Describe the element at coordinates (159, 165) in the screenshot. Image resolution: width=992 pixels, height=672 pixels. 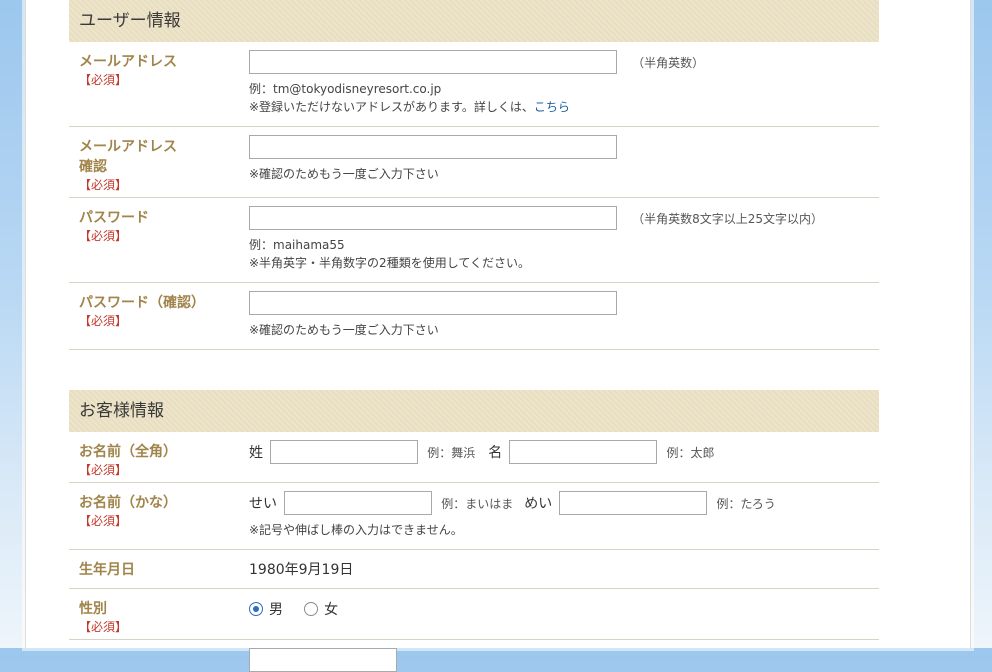
I see `email-confirm-label: メールアドレス 確認 【必須】` at that location.